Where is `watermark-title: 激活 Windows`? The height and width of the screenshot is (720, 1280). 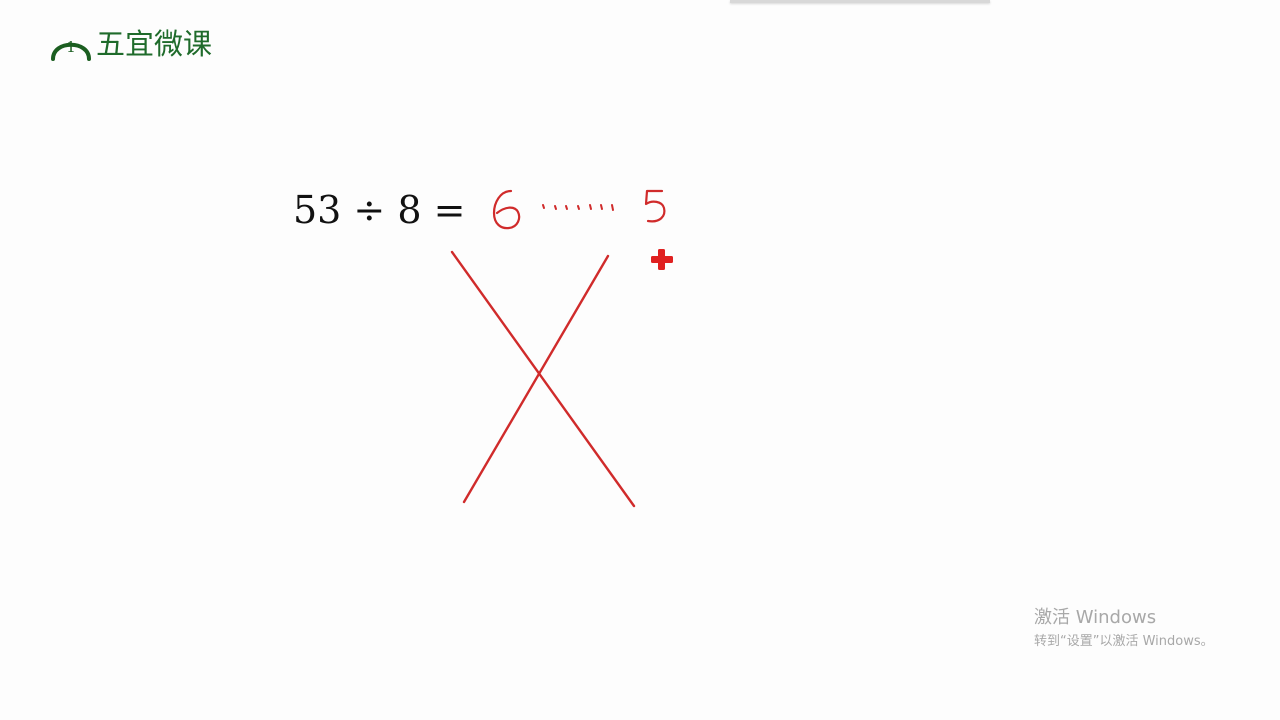
watermark-title: 激活 Windows is located at coordinates (1095, 617).